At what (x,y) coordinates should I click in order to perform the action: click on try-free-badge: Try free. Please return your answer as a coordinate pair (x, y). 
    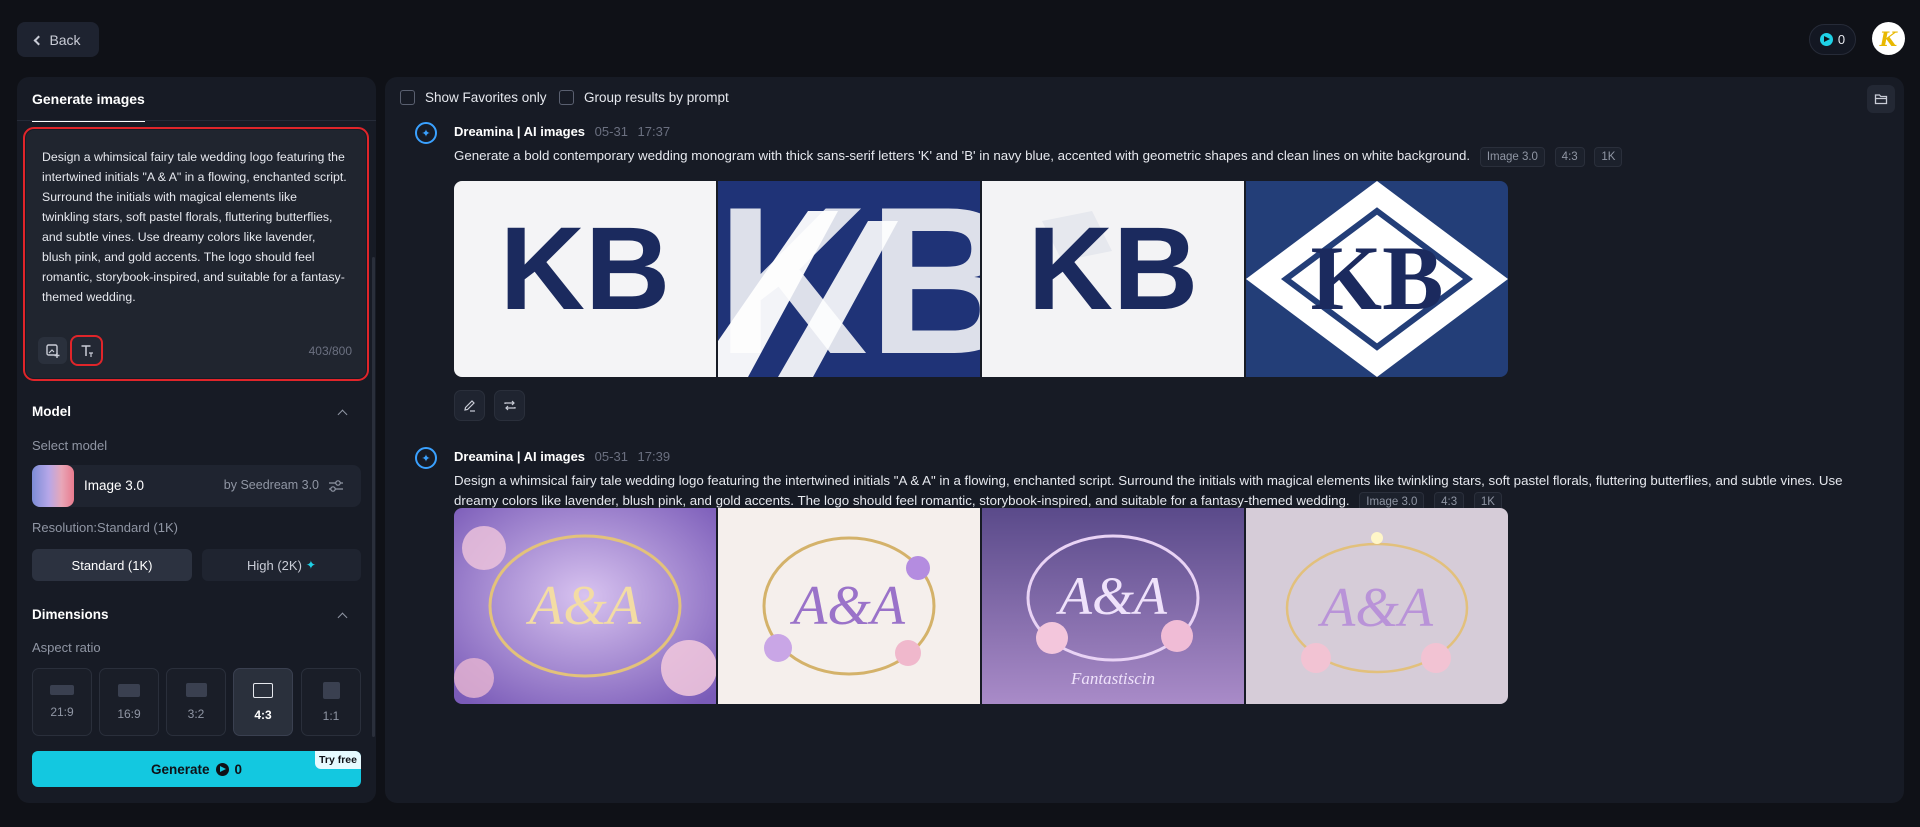
    Looking at the image, I should click on (338, 760).